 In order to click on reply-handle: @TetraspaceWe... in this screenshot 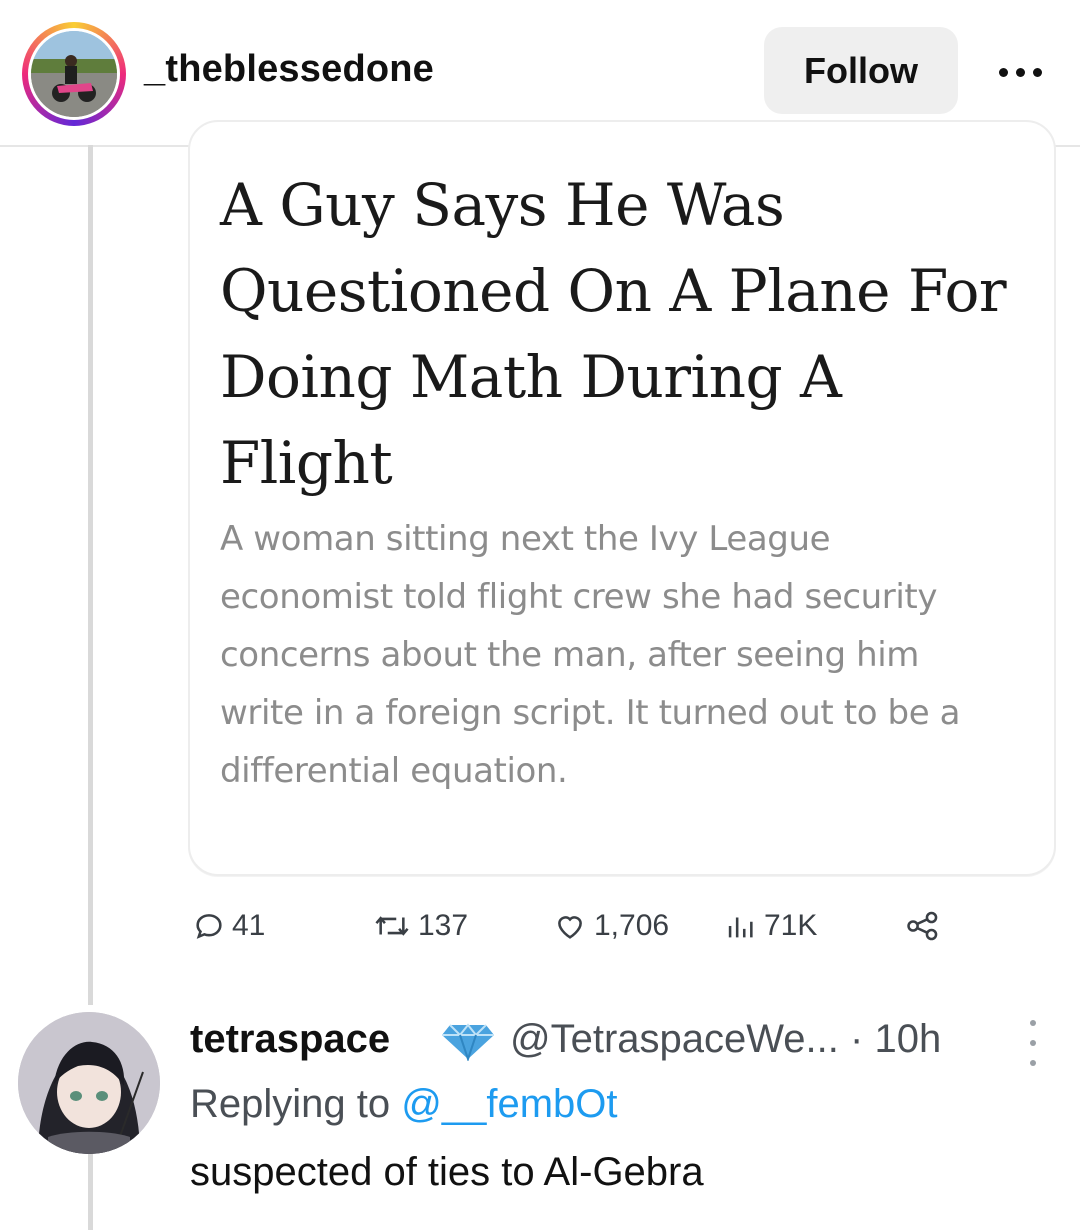, I will do `click(674, 1039)`.